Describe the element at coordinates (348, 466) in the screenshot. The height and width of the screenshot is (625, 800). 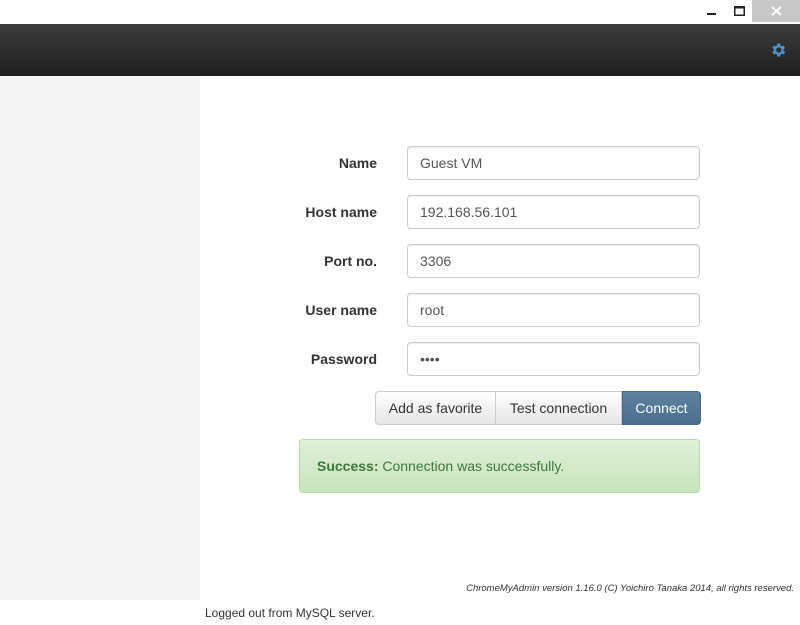
I see `alert-title: Success:` at that location.